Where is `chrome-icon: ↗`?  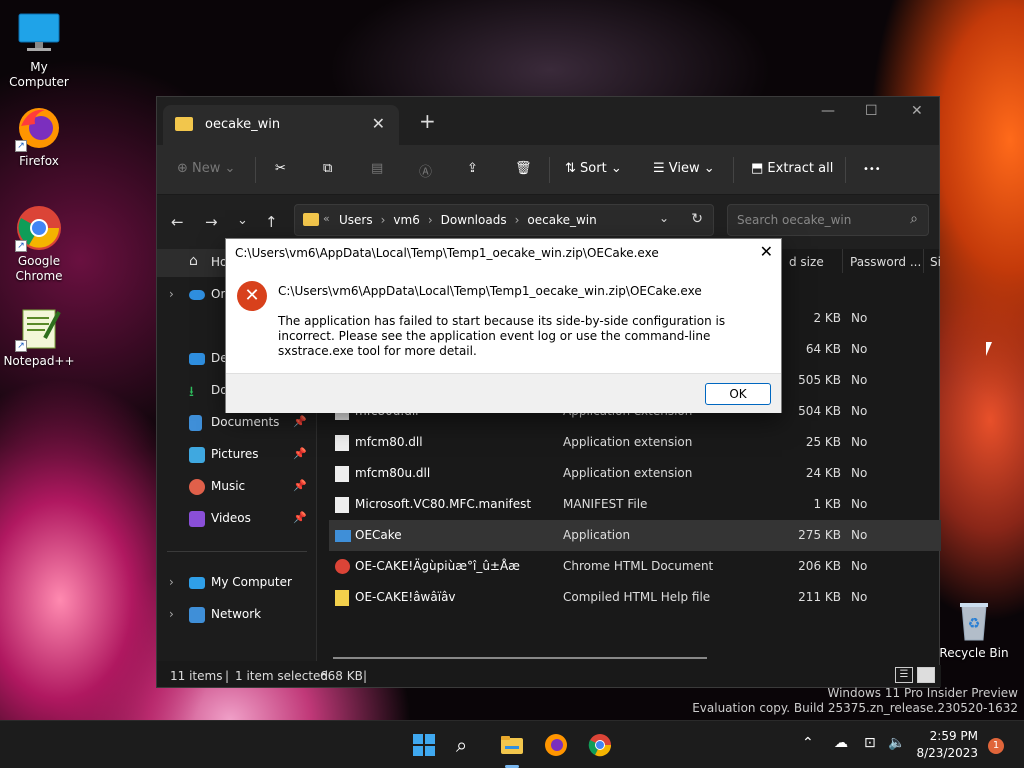
chrome-icon: ↗ is located at coordinates (39, 228).